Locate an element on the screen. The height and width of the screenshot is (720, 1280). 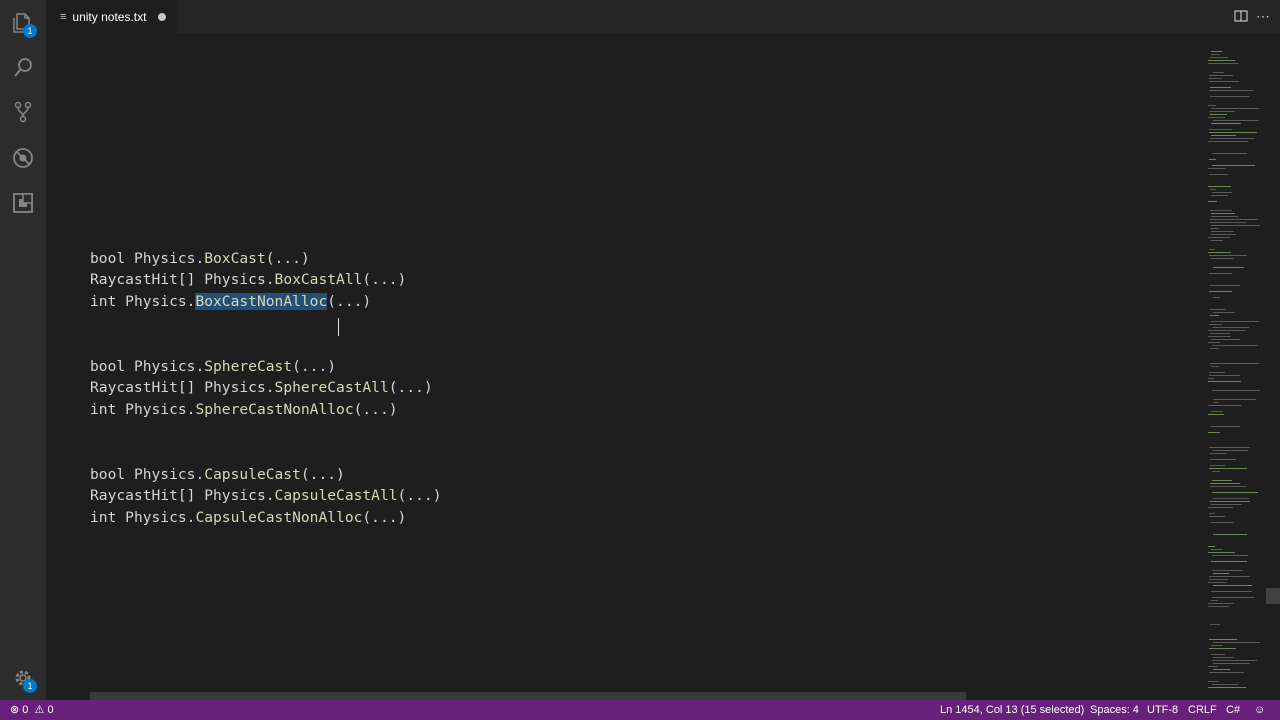
tab-title: unity notes.txt is located at coordinates (109, 16).